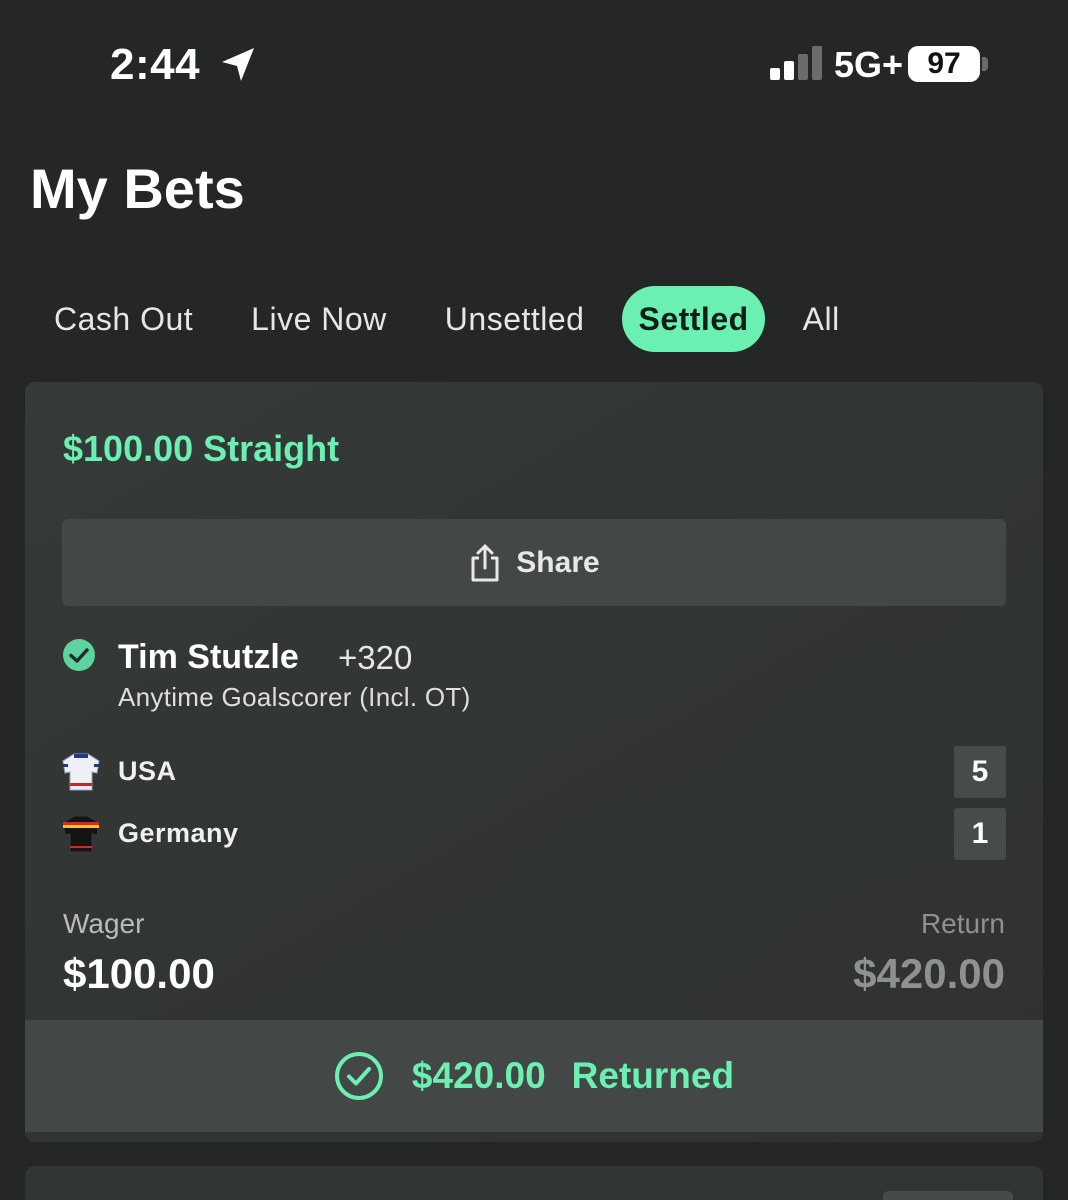 The image size is (1068, 1200). I want to click on returned-amount: $420.00, so click(478, 1075).